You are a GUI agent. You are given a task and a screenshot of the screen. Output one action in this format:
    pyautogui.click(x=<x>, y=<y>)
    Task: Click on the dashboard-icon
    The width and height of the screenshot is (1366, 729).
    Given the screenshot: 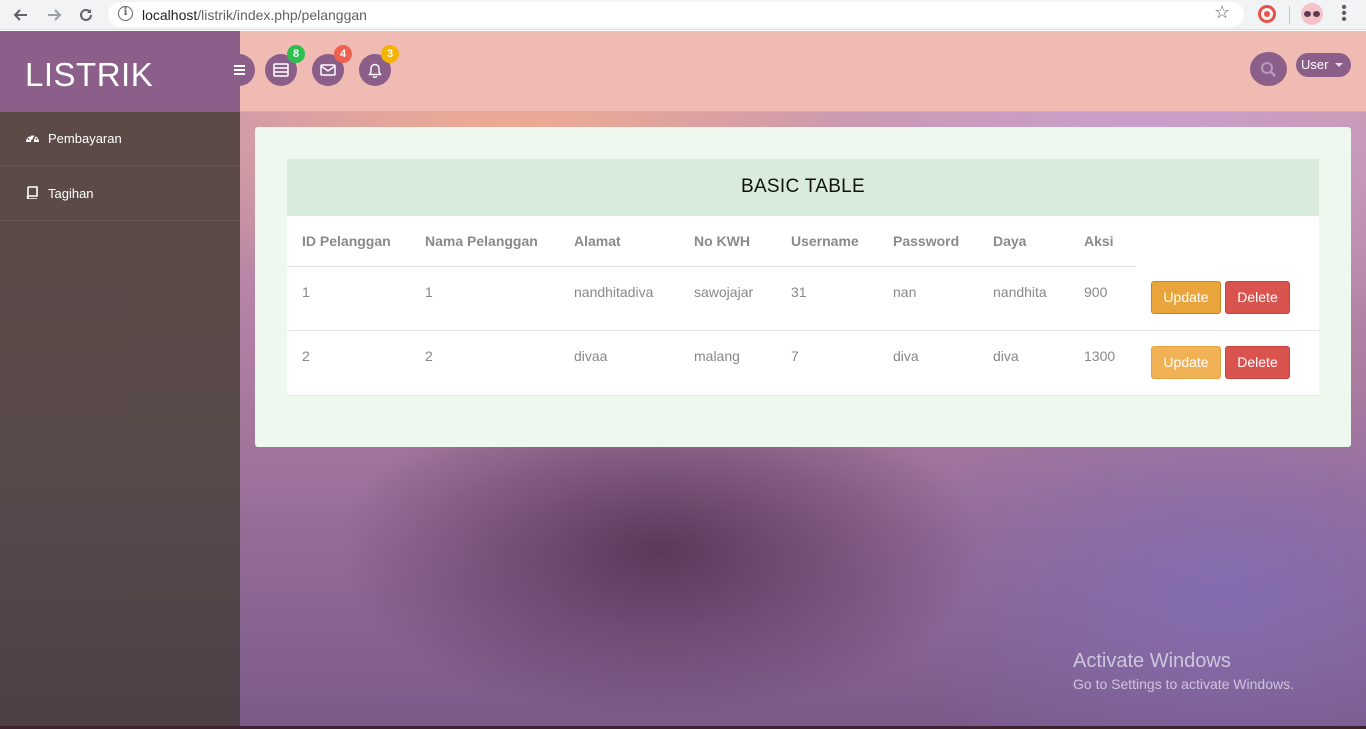 What is the action you would take?
    pyautogui.click(x=32, y=138)
    